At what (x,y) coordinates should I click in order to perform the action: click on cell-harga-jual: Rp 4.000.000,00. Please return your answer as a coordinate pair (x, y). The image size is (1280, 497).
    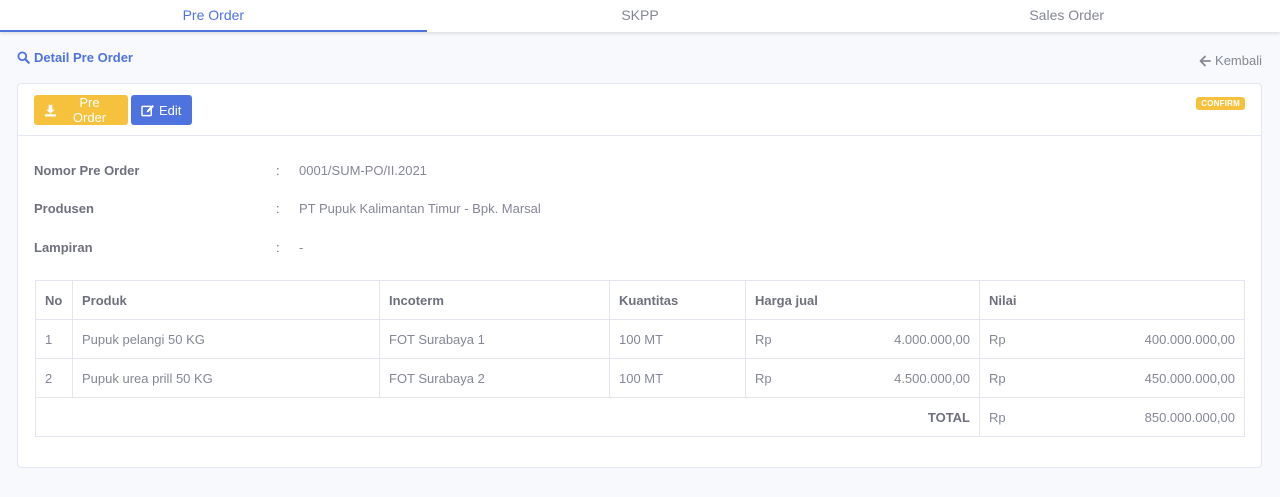
    Looking at the image, I should click on (862, 339).